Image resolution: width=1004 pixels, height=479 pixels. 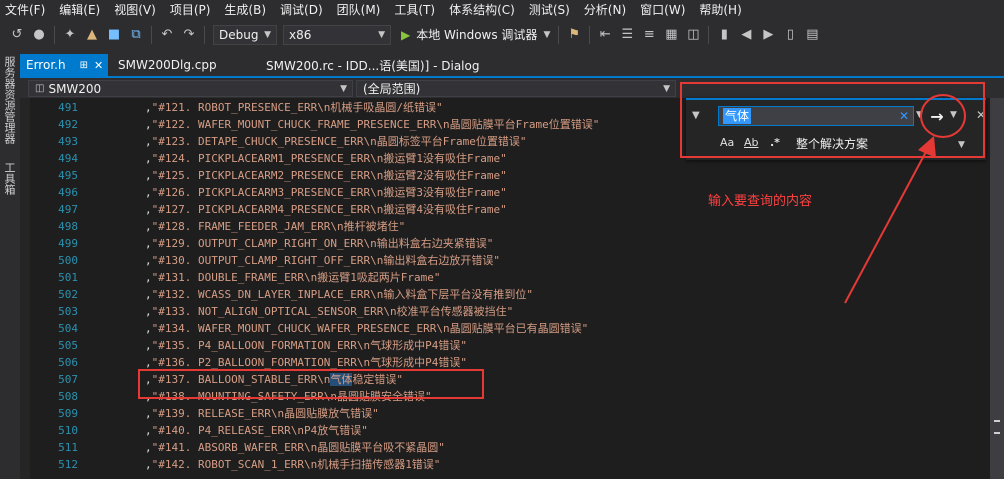 I want to click on code-text-segment: "#121. ROBOT_PRESENCE_ERR\n机械手吸晶圆/纸错误", so click(x=297, y=107).